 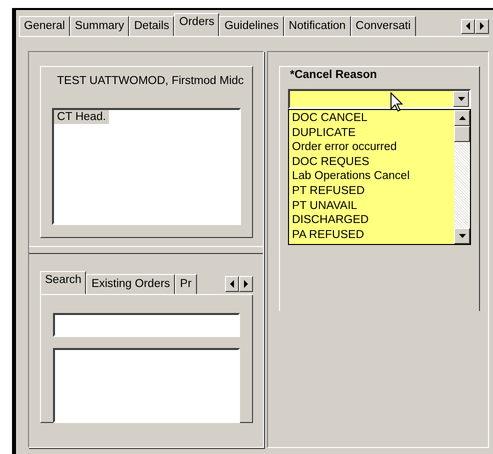 I want to click on results-list, so click(x=146, y=385).